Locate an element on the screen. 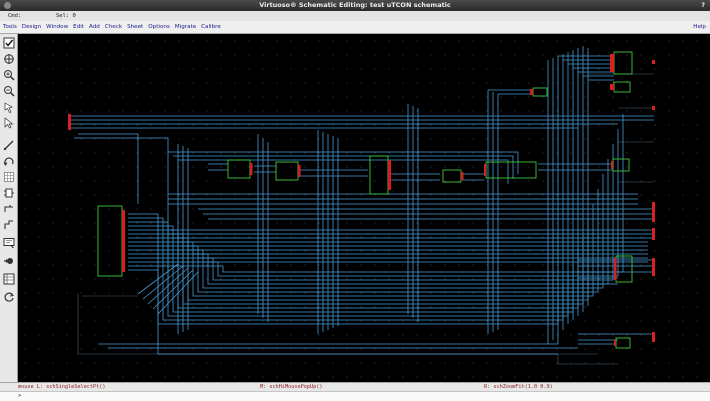 The image size is (710, 401). checkbox-icon is located at coordinates (8, 42).